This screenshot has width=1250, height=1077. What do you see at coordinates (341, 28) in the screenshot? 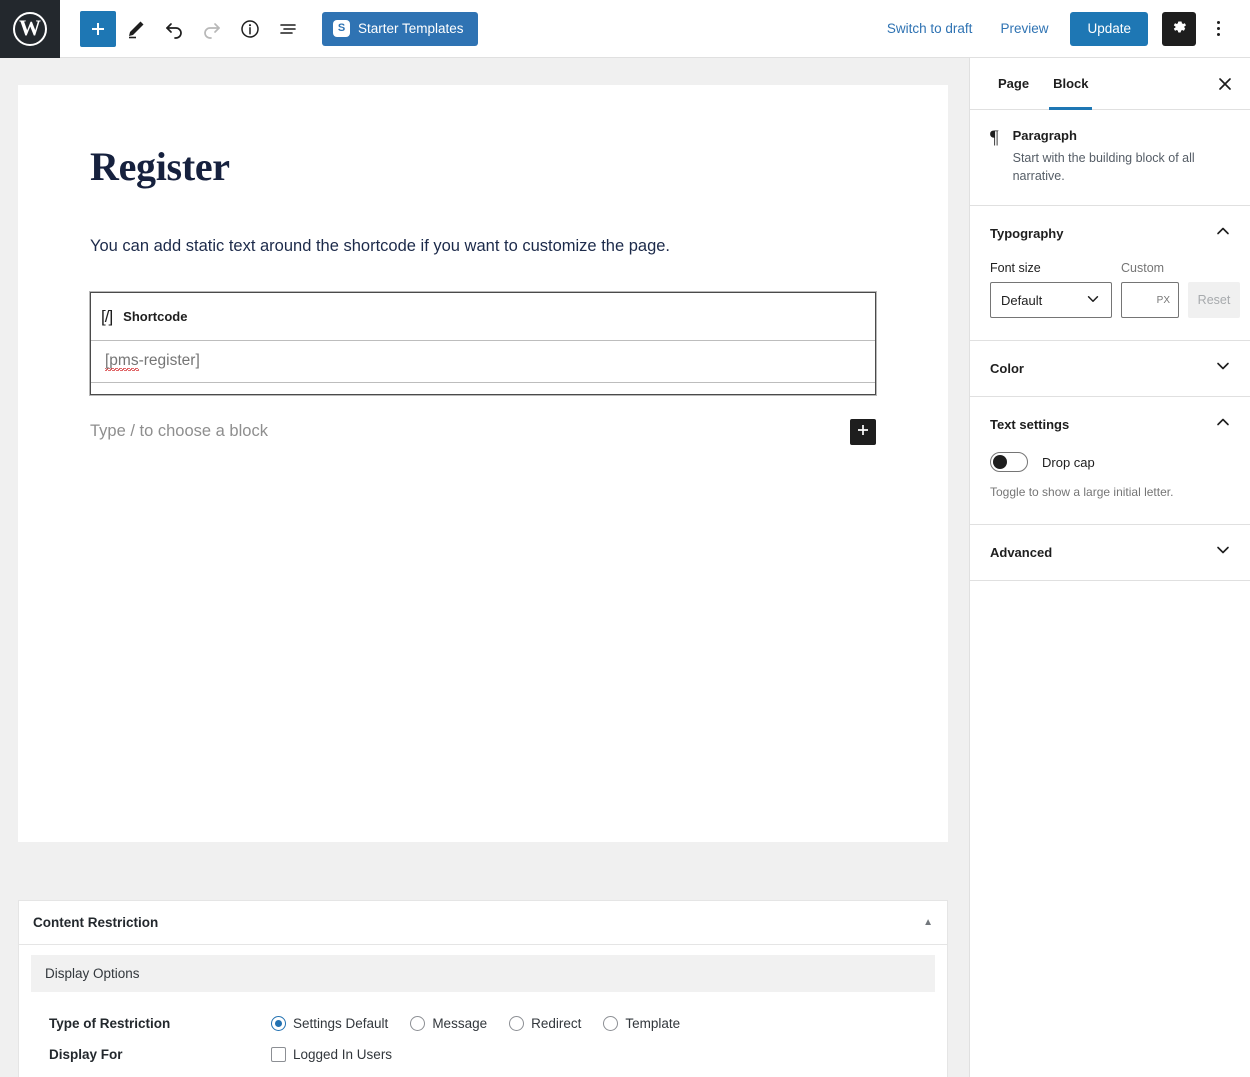
I see `starter-templates-icon: S` at bounding box center [341, 28].